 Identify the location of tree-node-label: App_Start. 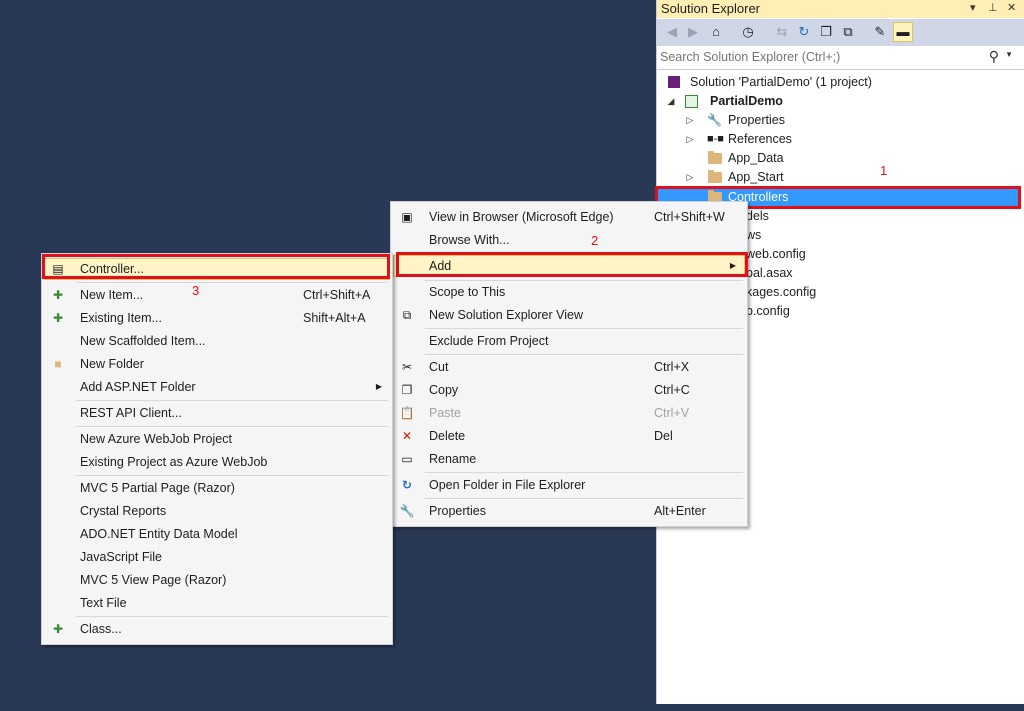
(756, 177).